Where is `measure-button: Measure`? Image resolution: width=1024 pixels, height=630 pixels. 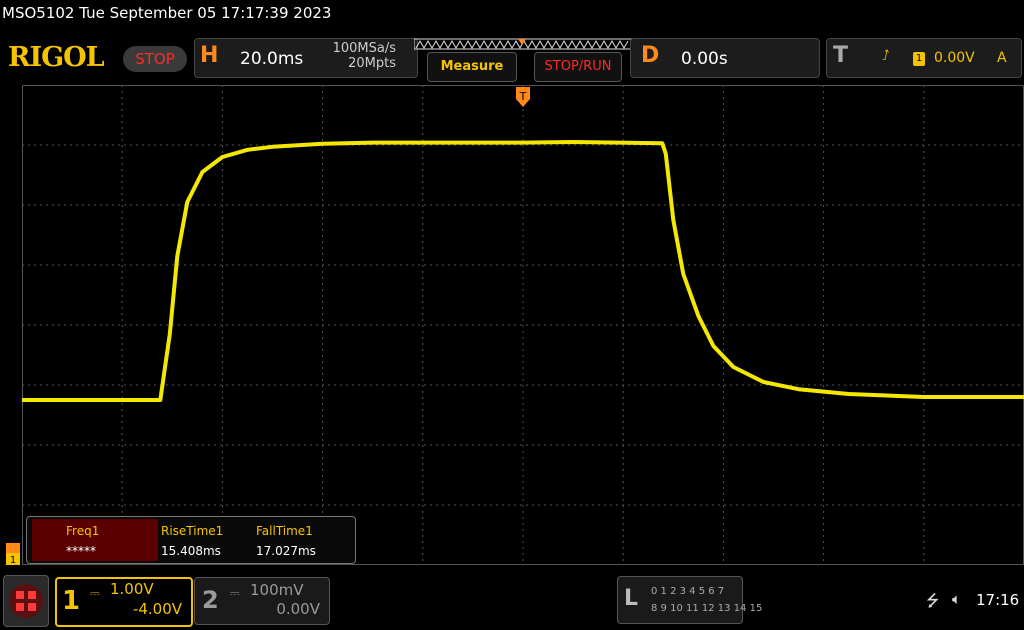 measure-button: Measure is located at coordinates (472, 67).